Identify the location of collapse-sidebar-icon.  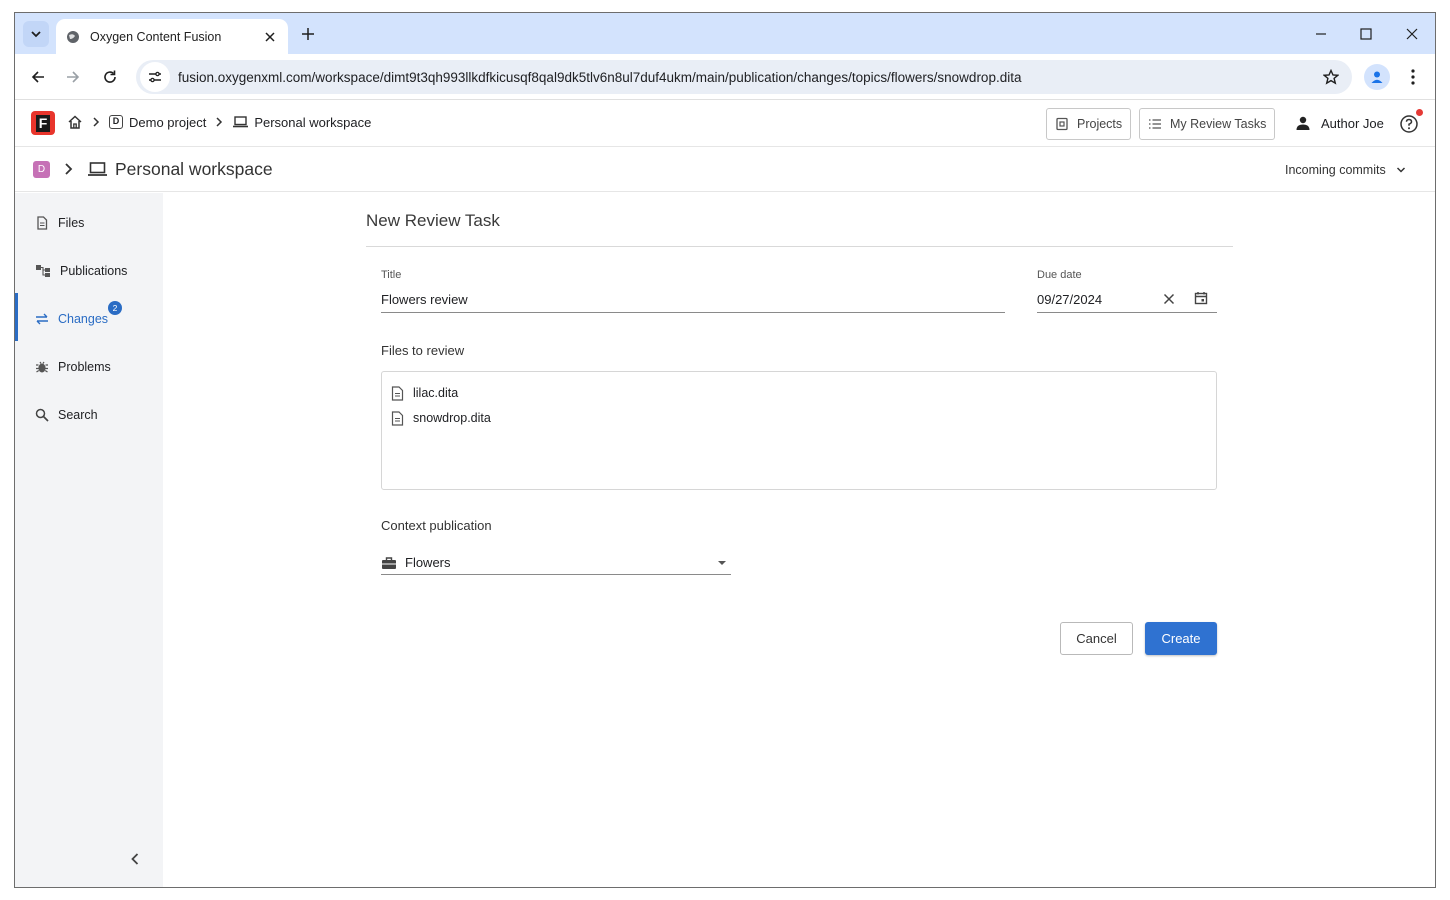
(135, 859).